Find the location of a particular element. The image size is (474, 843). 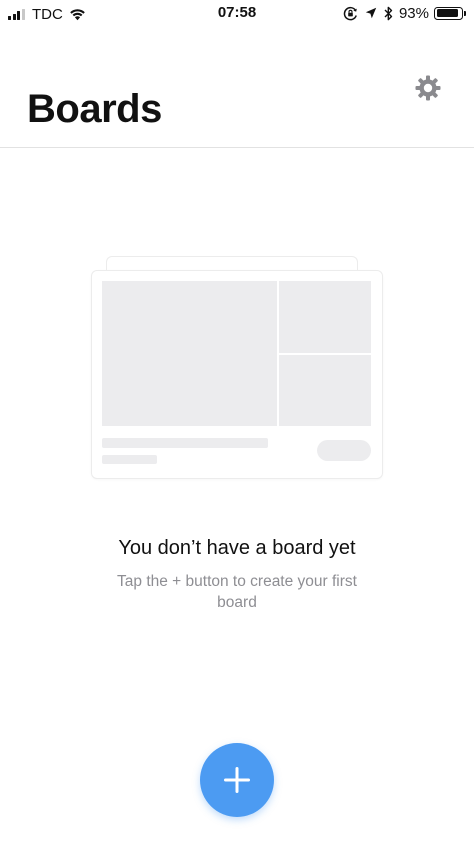

bluetooth-icon is located at coordinates (388, 13).